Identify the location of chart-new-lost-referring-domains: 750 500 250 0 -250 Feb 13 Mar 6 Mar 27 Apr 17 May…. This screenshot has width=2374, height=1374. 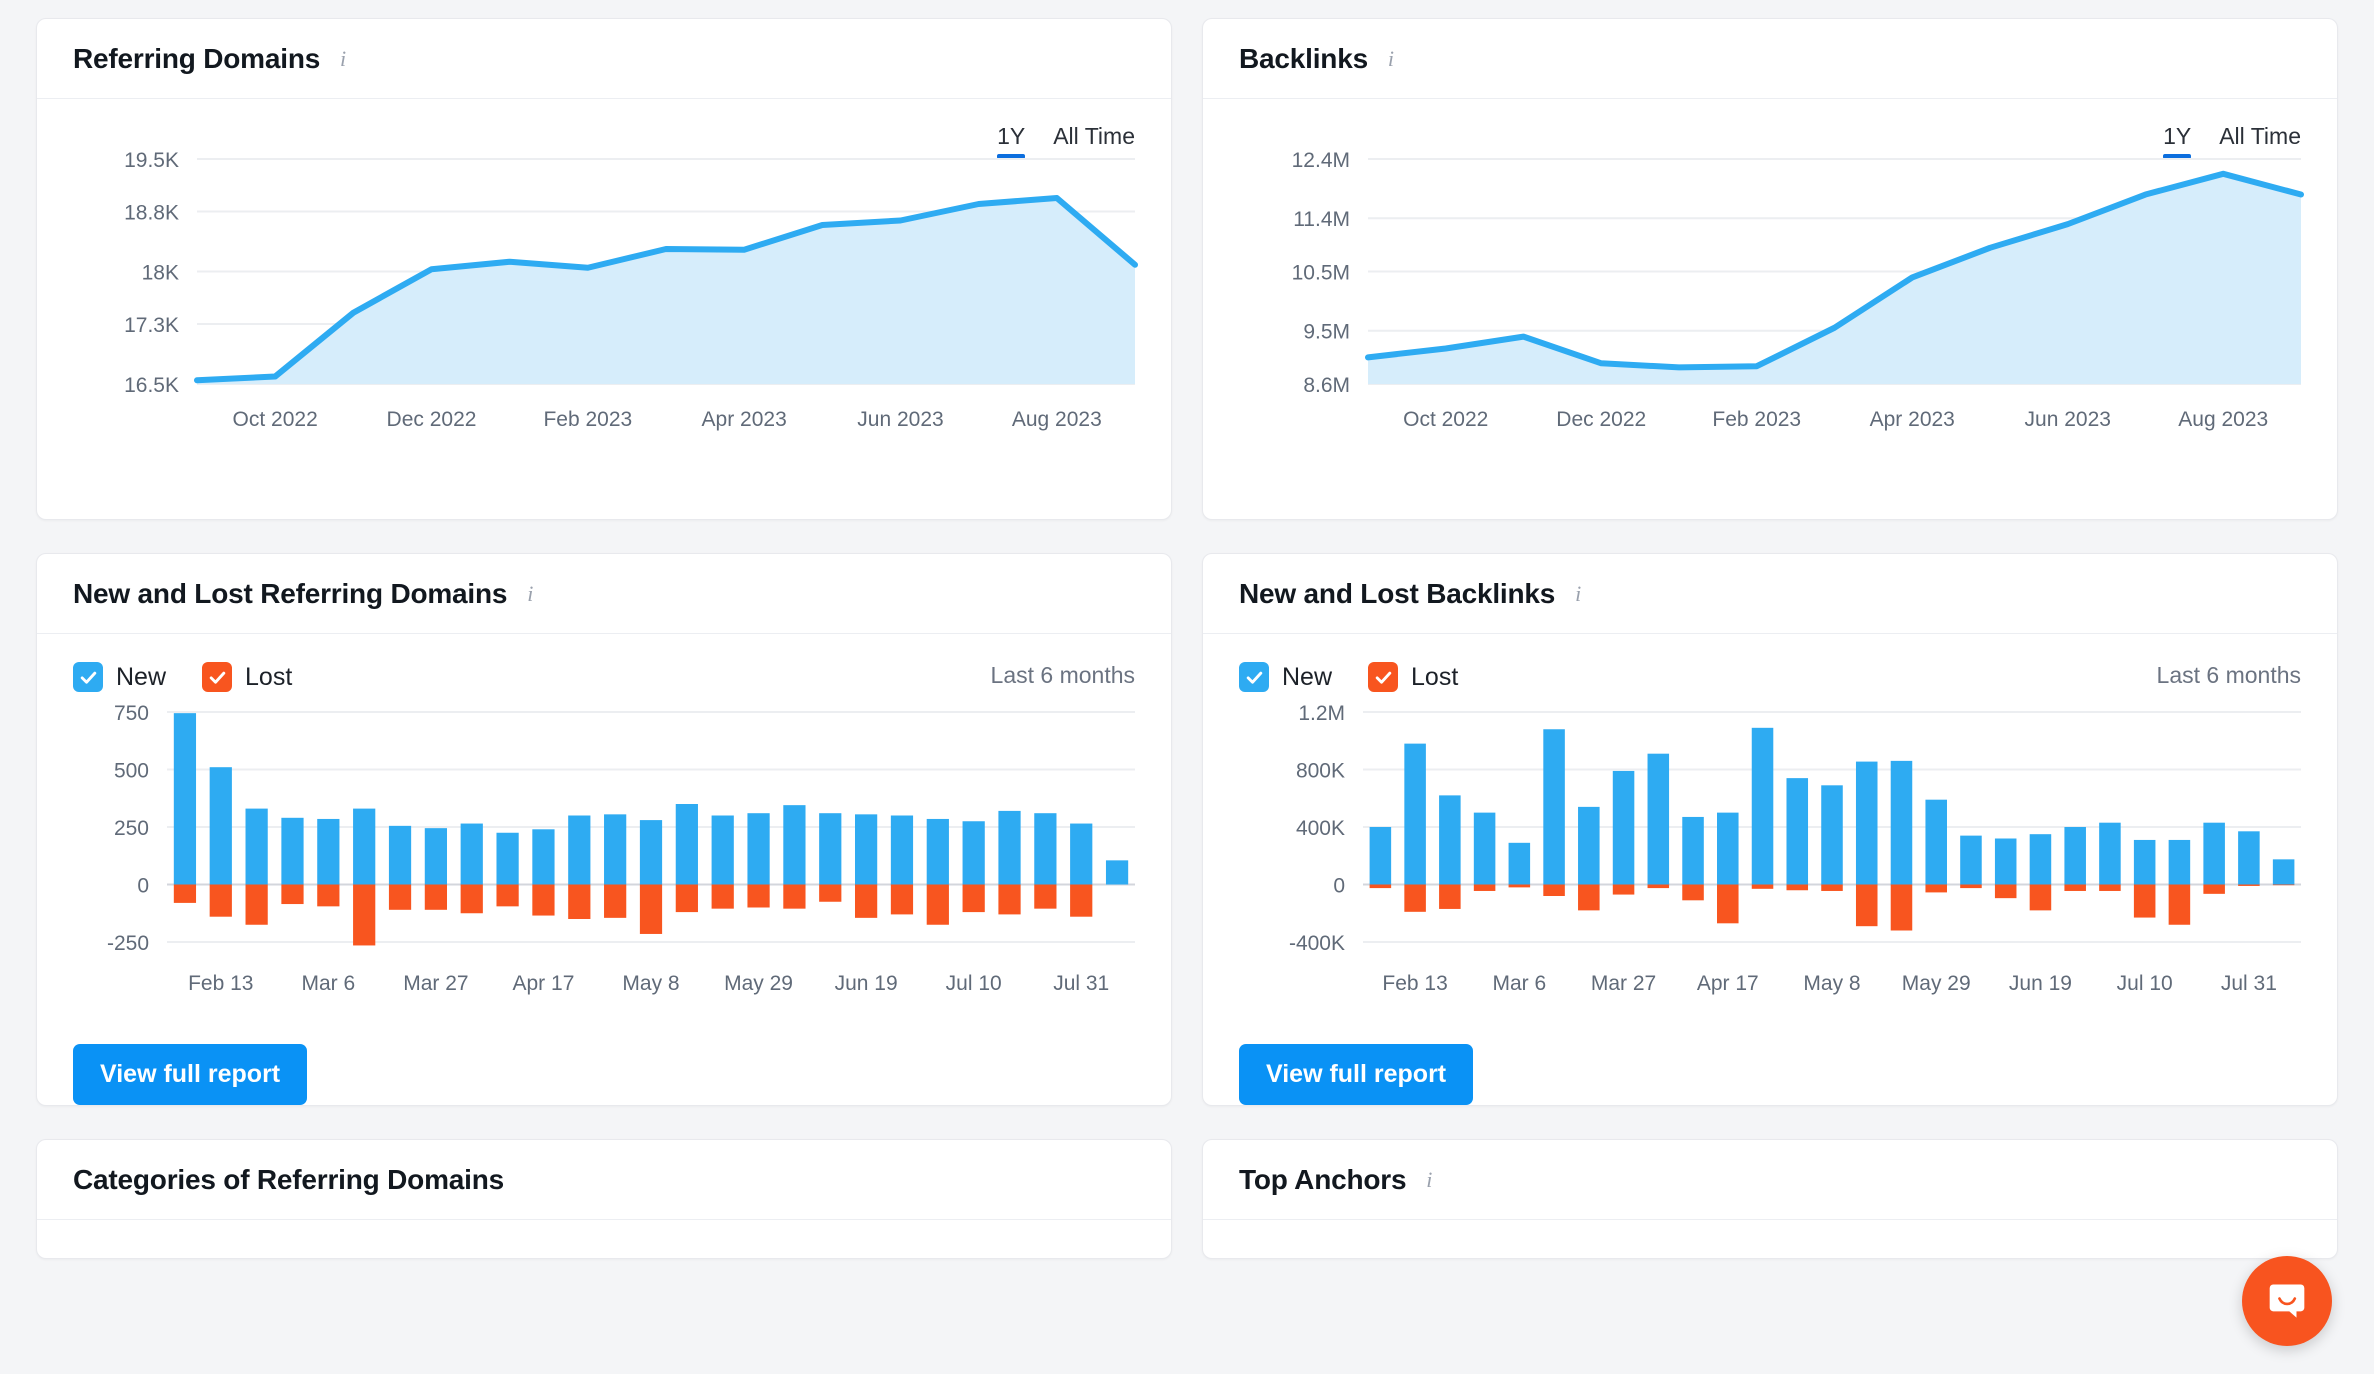
(604, 857).